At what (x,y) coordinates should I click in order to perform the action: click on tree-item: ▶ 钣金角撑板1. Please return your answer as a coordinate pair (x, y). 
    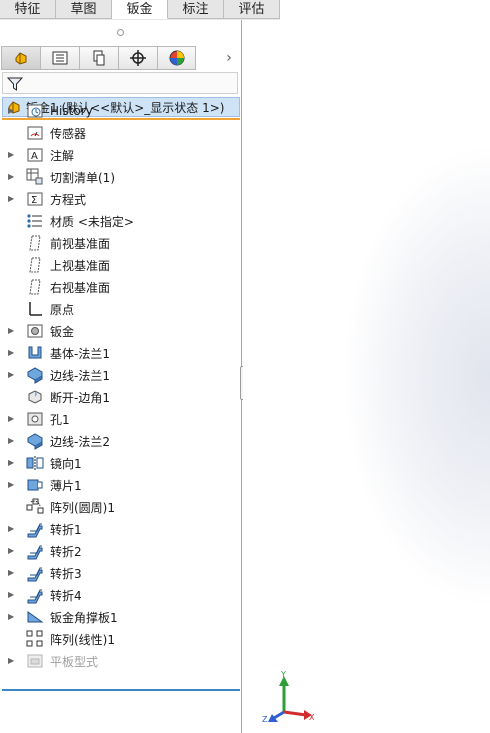
    Looking at the image, I should click on (120, 617).